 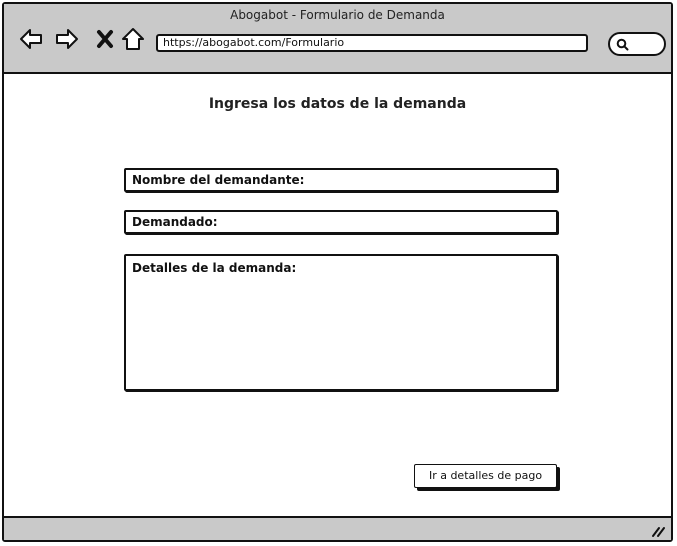 I want to click on defendant-label: Demandado:, so click(x=175, y=222).